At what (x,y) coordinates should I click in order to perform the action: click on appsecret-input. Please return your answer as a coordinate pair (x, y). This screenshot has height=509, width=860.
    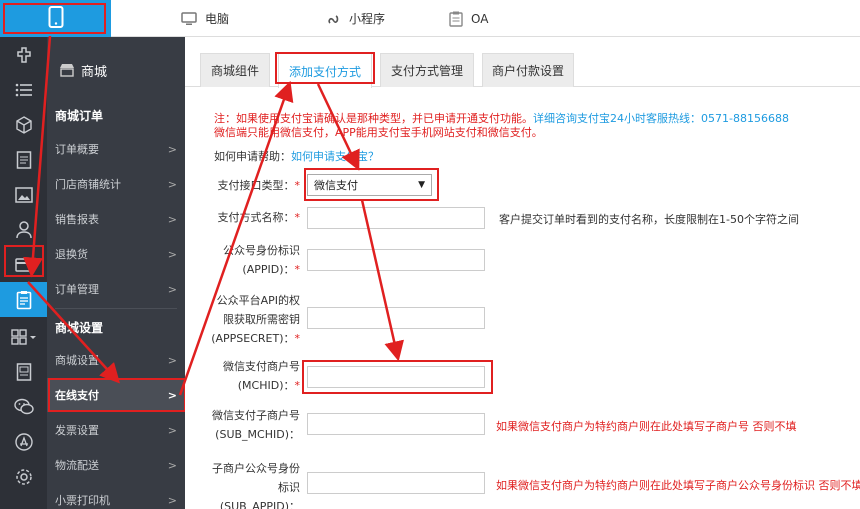
    Looking at the image, I should click on (396, 318).